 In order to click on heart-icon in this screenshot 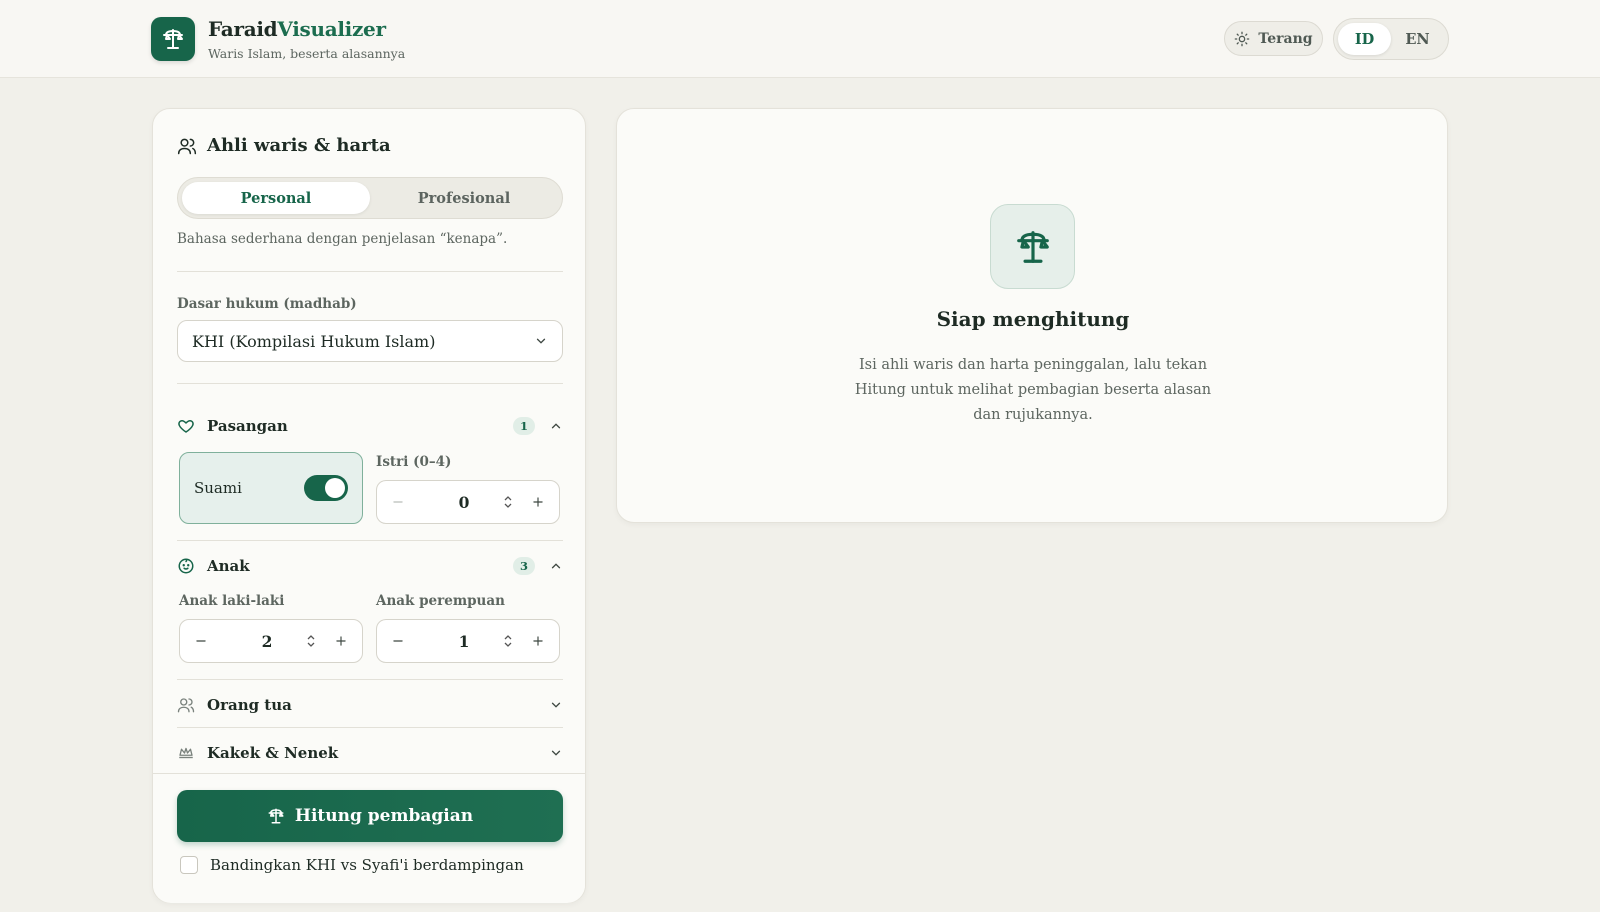, I will do `click(186, 426)`.